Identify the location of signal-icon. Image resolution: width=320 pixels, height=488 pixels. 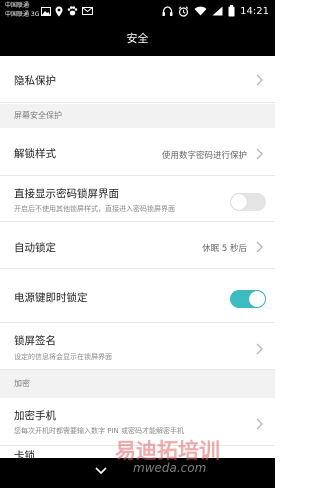
(217, 11).